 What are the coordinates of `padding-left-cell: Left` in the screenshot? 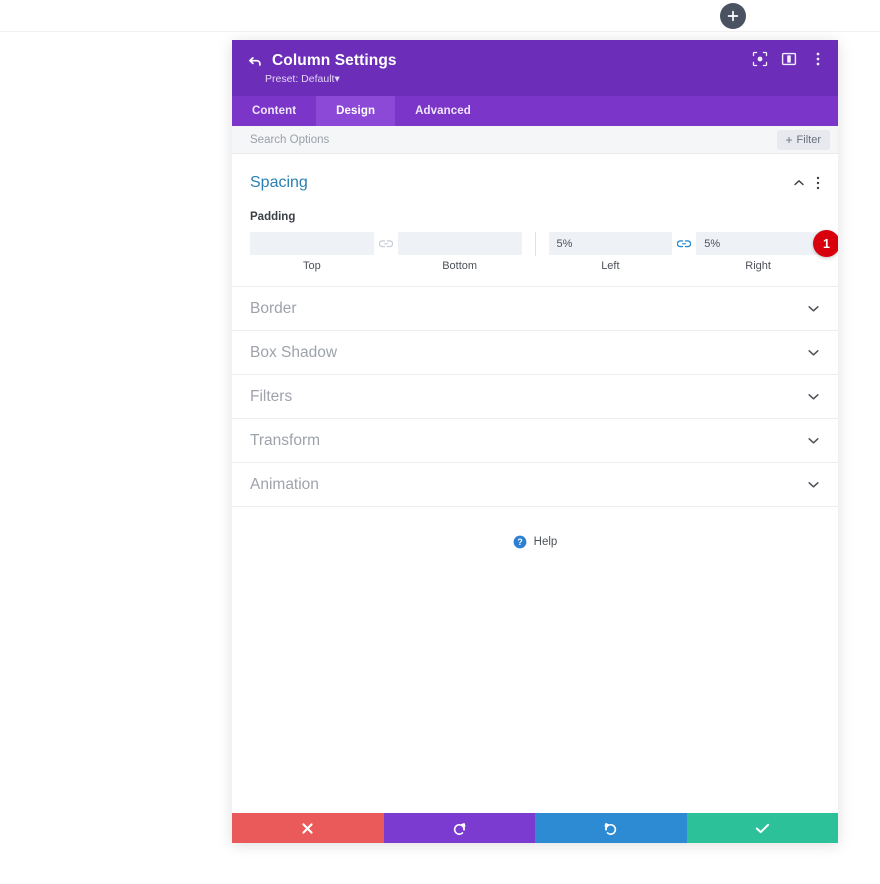 It's located at (610, 252).